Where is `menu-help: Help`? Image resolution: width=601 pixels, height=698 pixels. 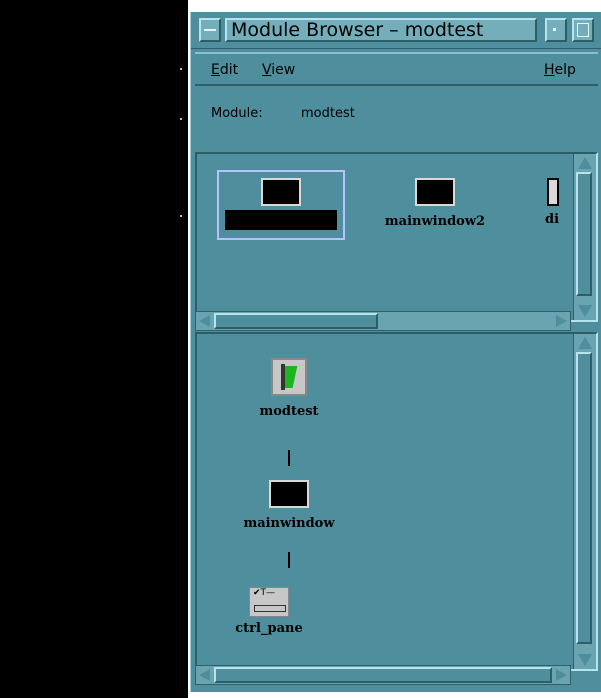 menu-help: Help is located at coordinates (560, 70).